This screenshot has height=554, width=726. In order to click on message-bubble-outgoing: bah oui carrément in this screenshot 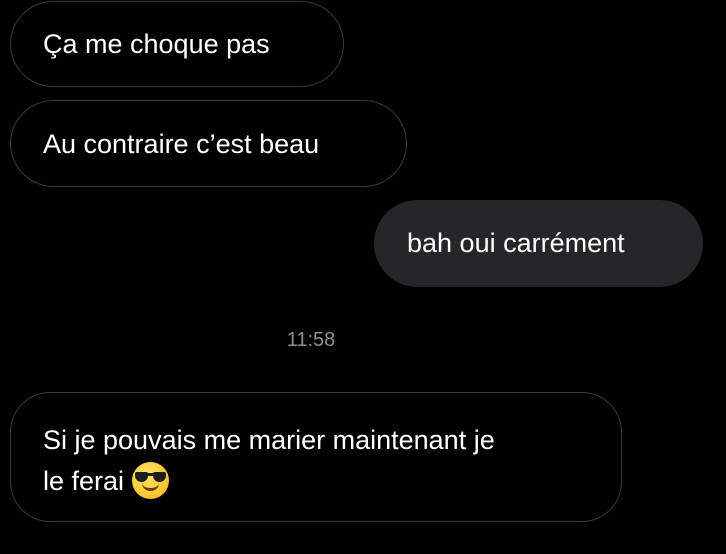, I will do `click(538, 243)`.